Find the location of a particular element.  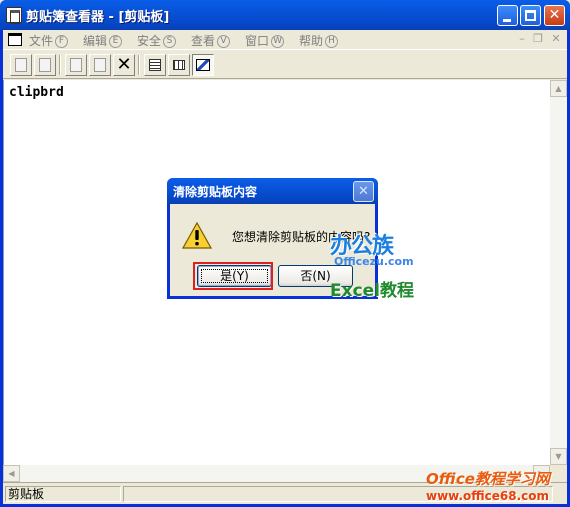

status-panel-left: 剪贴板 is located at coordinates (63, 494).